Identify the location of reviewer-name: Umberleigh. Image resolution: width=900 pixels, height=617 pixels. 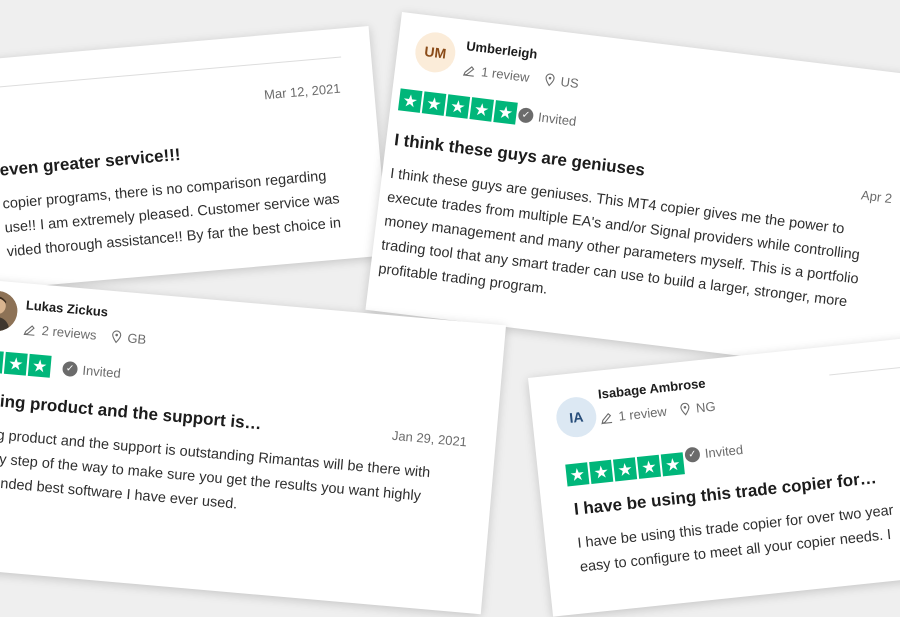
(501, 50).